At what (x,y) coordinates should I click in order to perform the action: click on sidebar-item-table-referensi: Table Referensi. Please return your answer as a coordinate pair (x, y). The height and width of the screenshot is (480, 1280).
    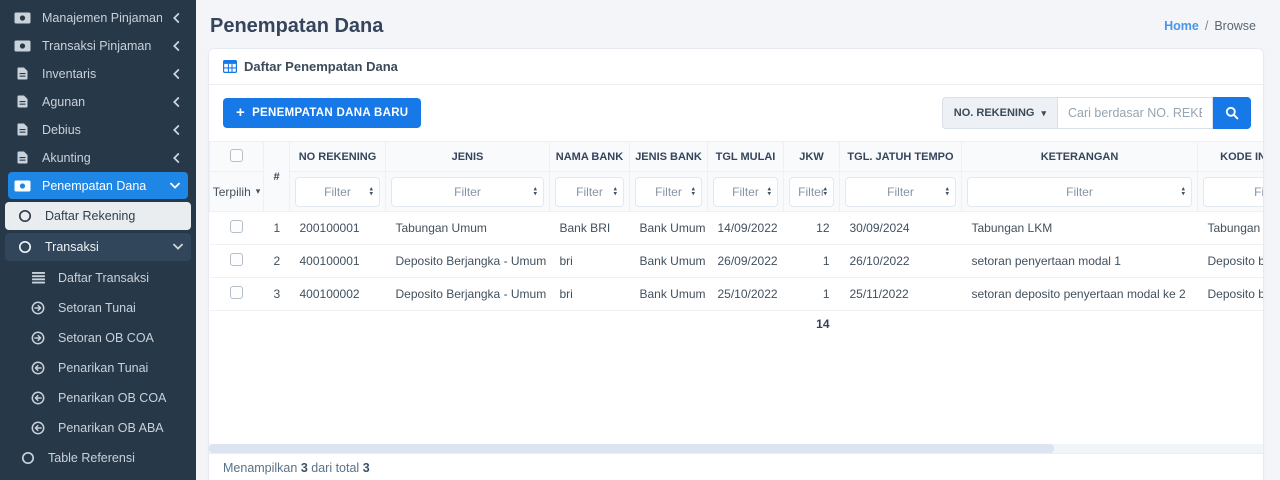
    Looking at the image, I should click on (98, 457).